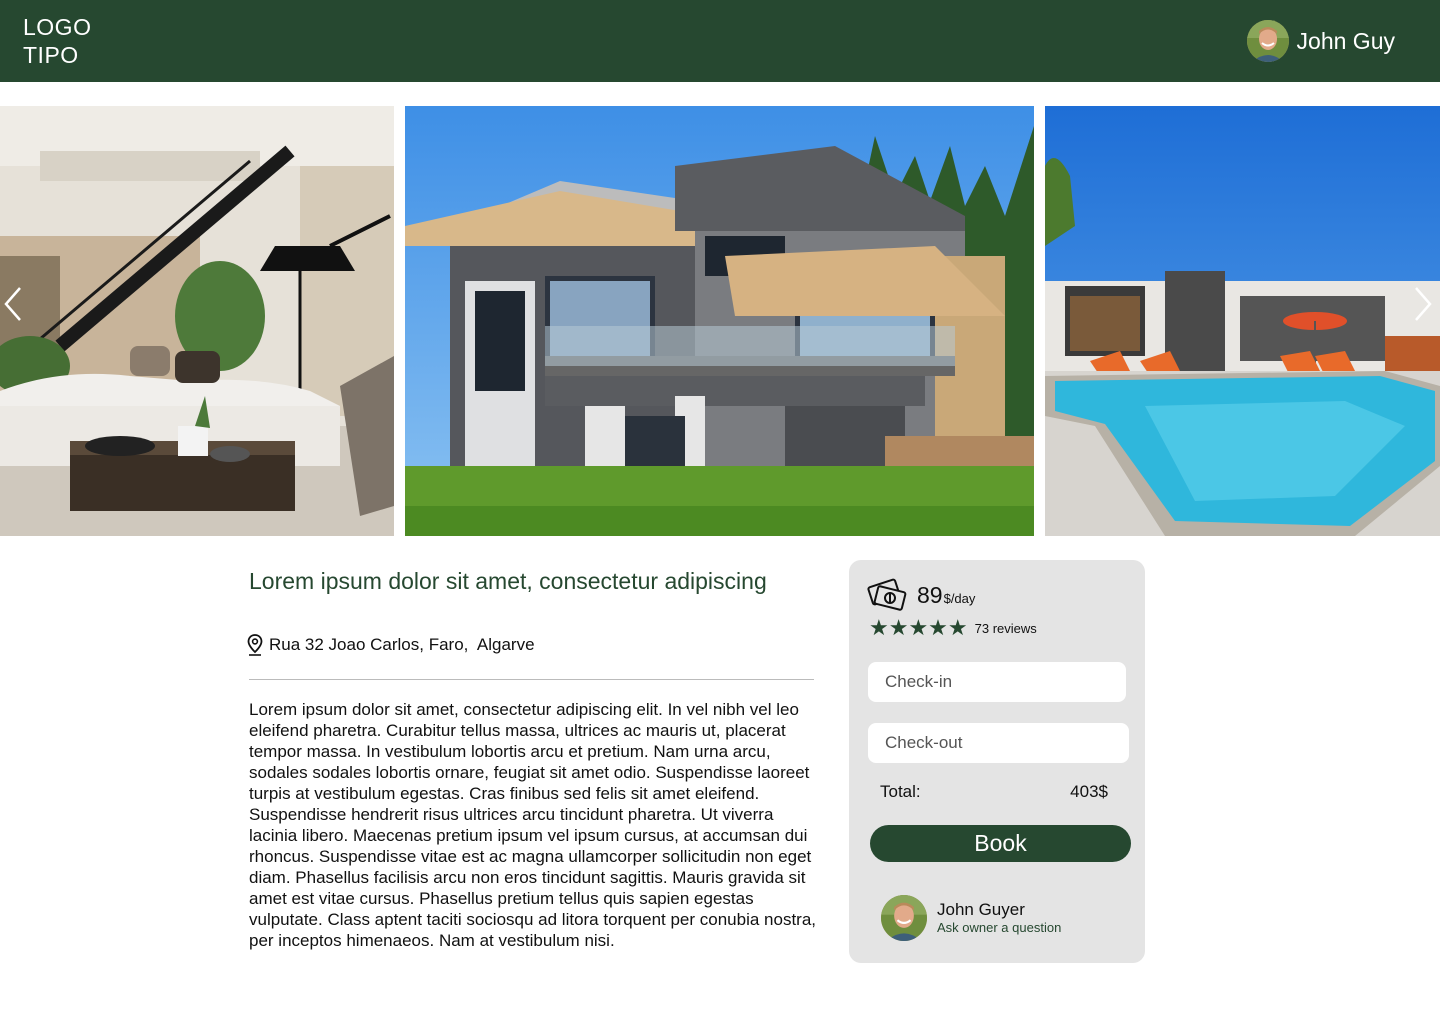 The width and height of the screenshot is (1440, 1024). I want to click on price-unit: $/day, so click(959, 598).